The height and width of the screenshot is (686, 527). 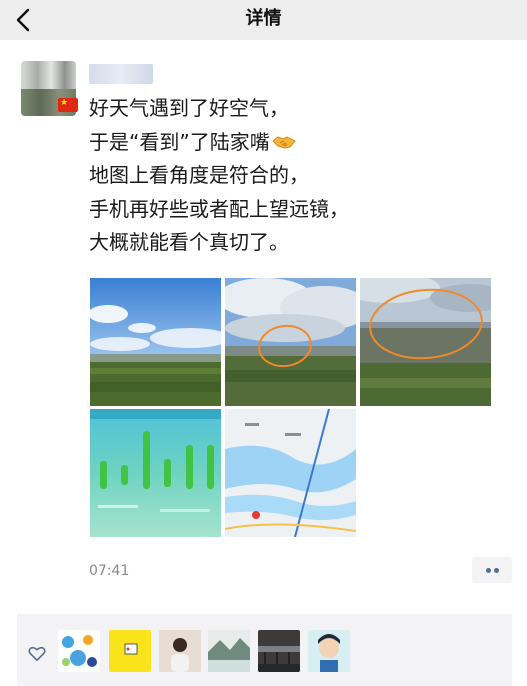 I want to click on photo-clouds-circled, so click(x=290, y=342).